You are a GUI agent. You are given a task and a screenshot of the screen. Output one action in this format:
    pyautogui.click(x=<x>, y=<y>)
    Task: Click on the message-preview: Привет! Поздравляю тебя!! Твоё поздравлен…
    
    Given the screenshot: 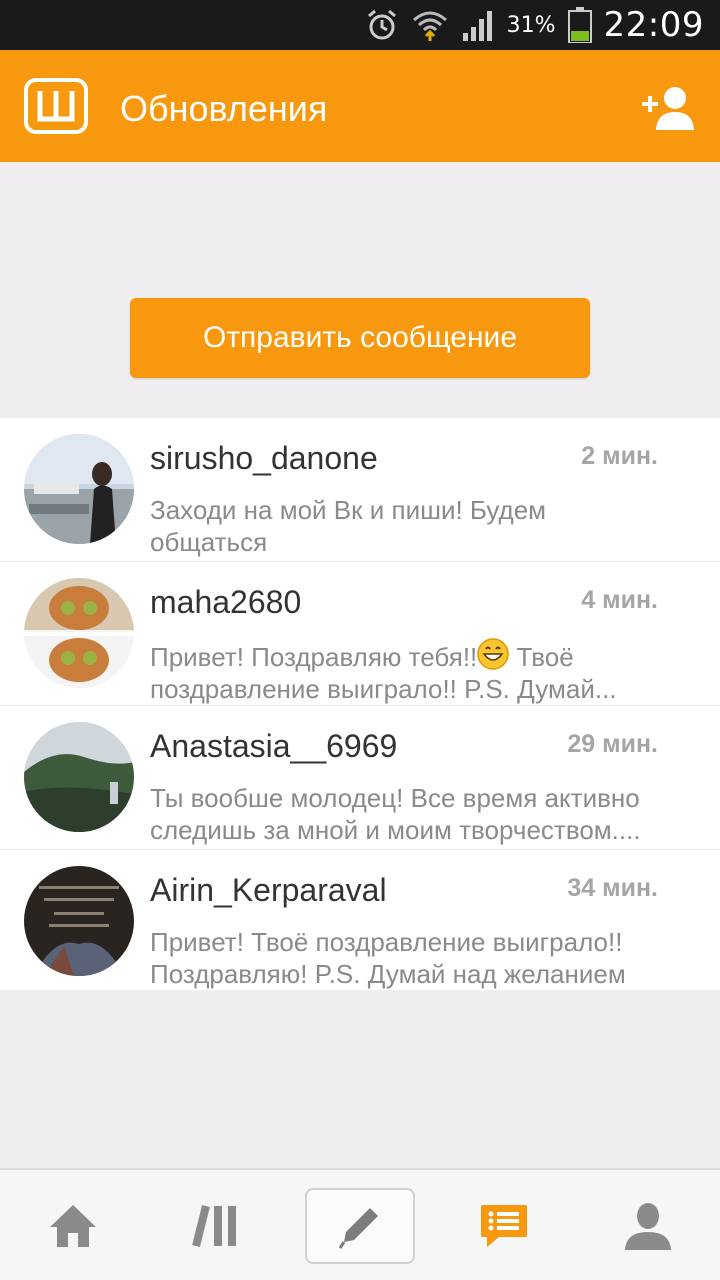 What is the action you would take?
    pyautogui.click(x=420, y=671)
    